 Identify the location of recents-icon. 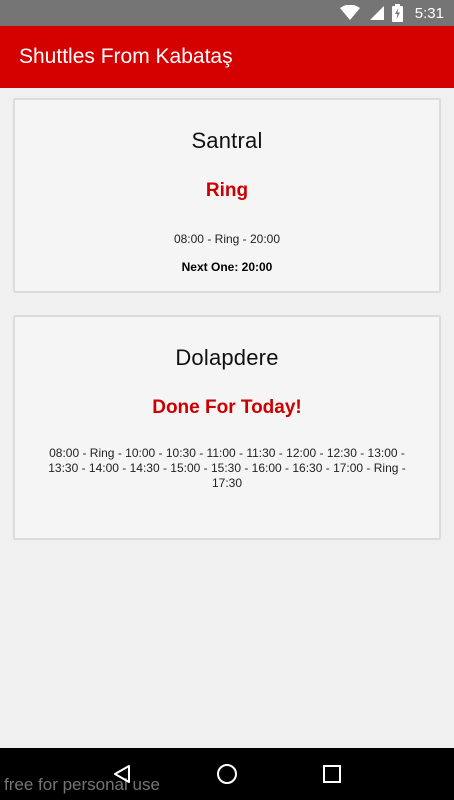
(331, 774).